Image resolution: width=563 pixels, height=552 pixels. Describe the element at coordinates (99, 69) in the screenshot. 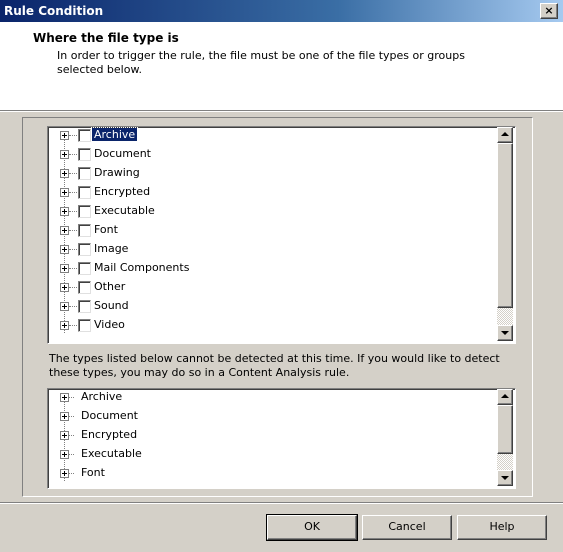

I see `header-description-line2: selected below.` at that location.